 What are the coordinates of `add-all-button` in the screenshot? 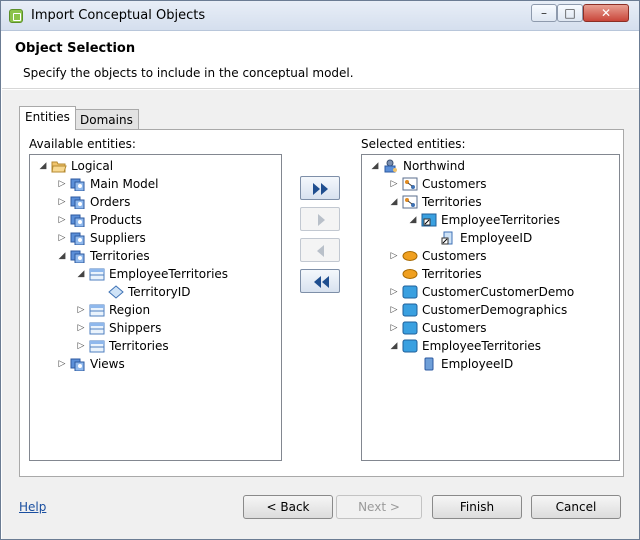 It's located at (320, 188).